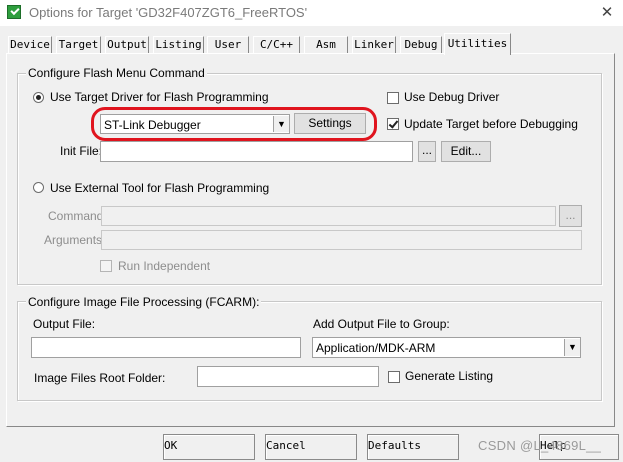 The height and width of the screenshot is (462, 623). I want to click on arguments-input, so click(341, 240).